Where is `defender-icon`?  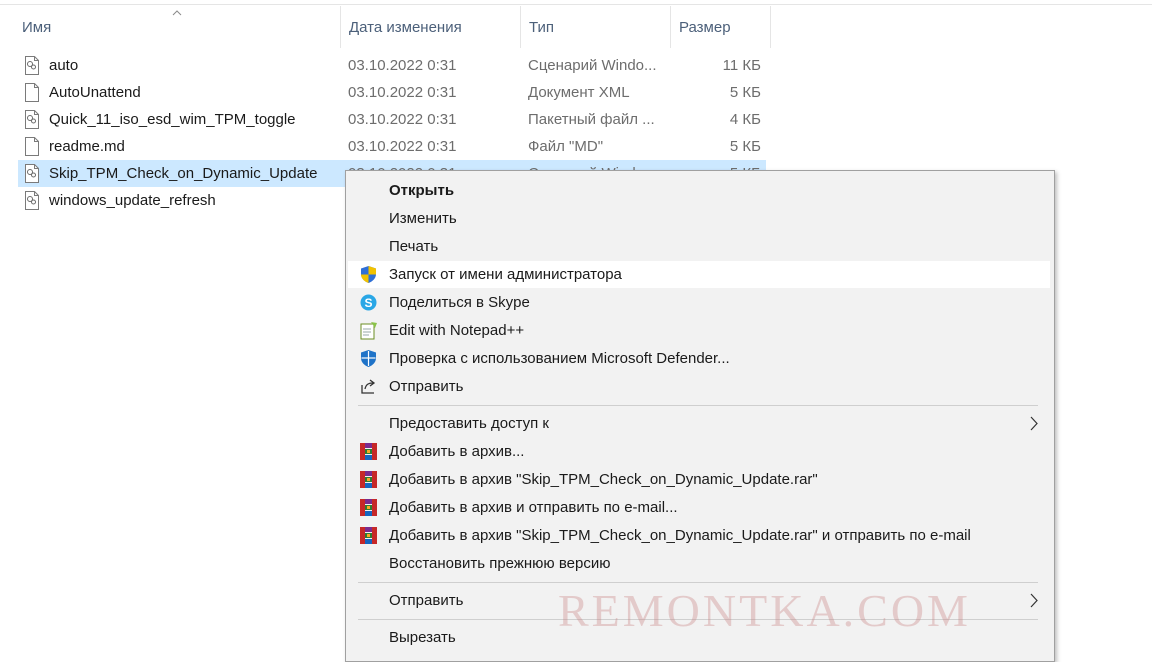
defender-icon is located at coordinates (368, 358).